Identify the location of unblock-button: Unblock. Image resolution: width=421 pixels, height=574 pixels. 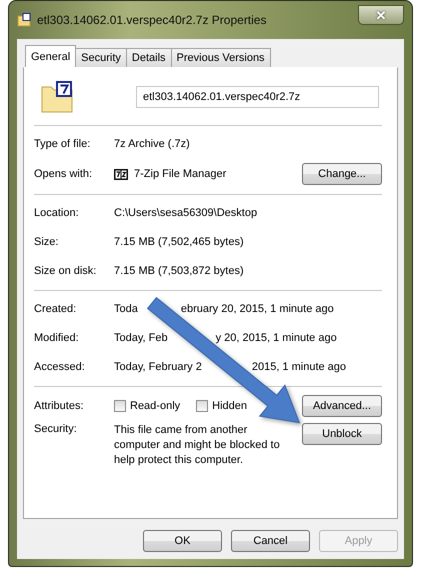
(342, 434).